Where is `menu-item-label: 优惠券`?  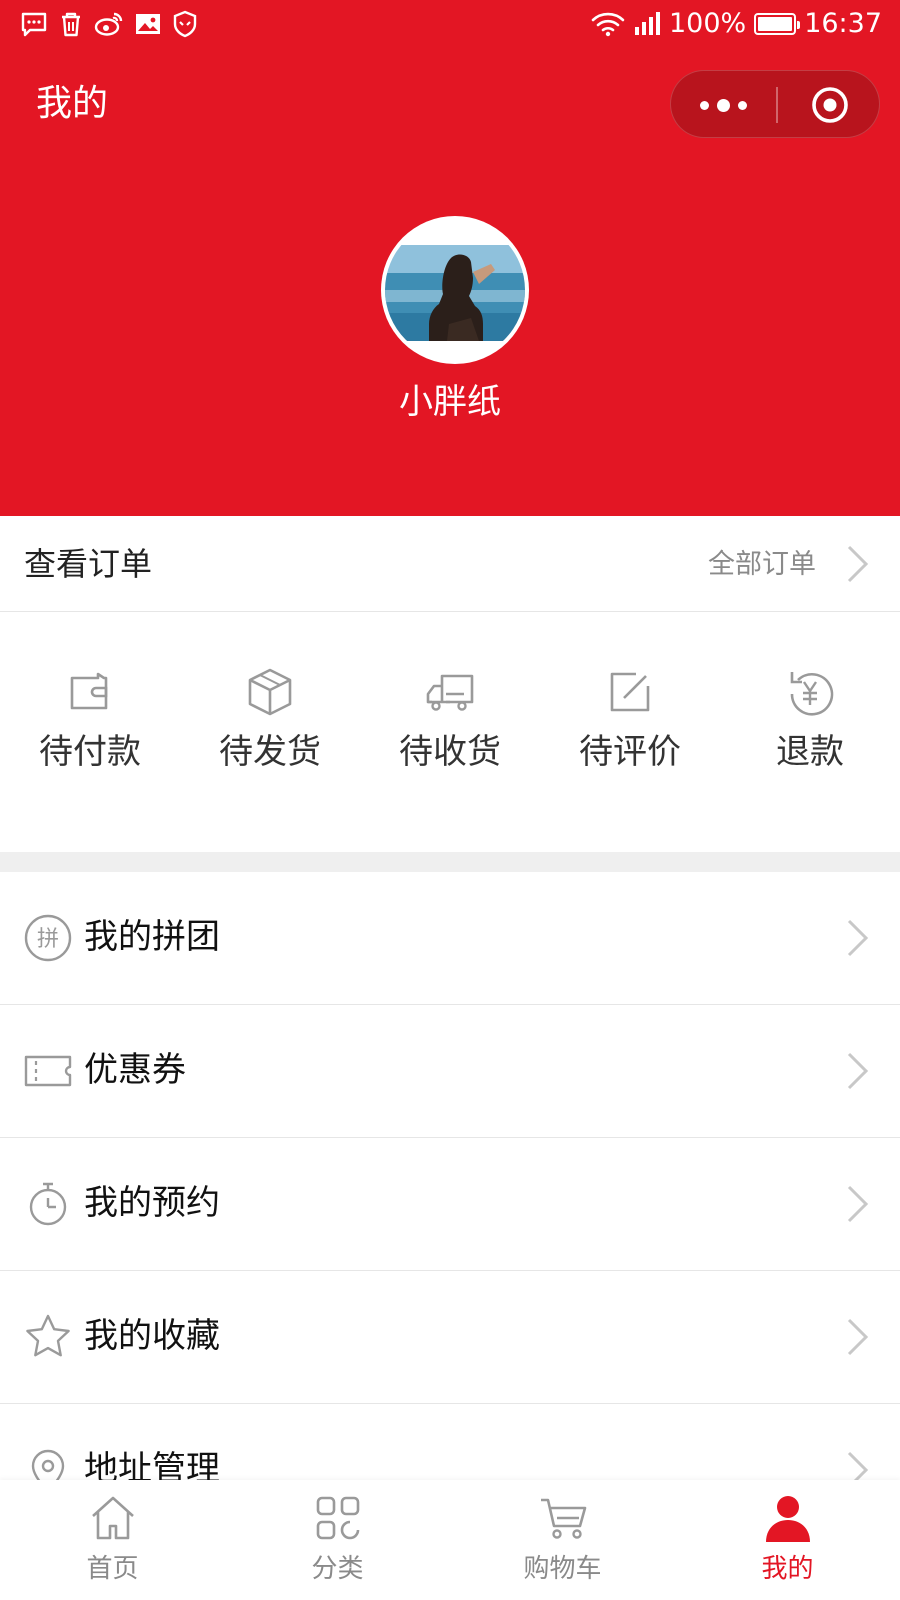
menu-item-label: 优惠券 is located at coordinates (135, 1070).